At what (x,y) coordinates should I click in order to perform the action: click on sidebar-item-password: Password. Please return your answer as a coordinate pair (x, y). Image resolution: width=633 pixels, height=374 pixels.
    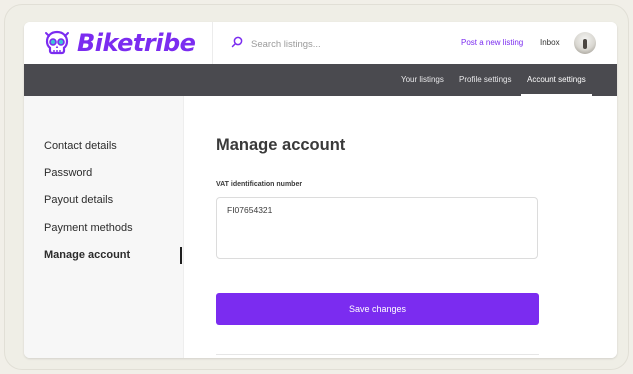
    Looking at the image, I should click on (68, 173).